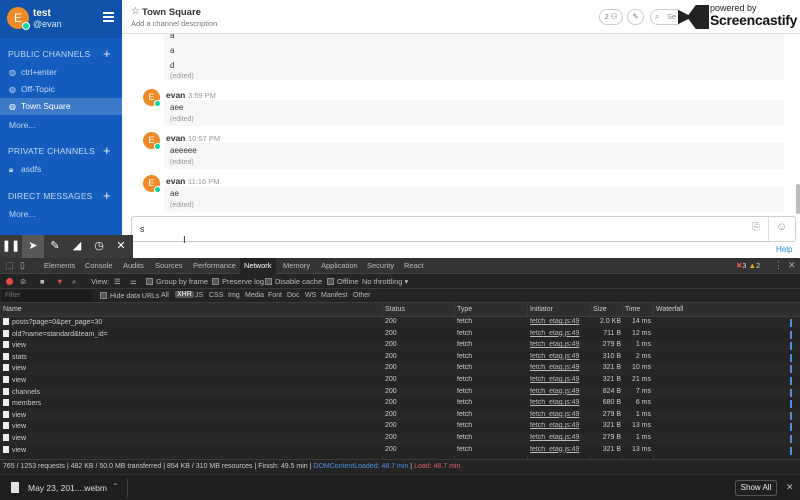 The height and width of the screenshot is (500, 800). What do you see at coordinates (400, 404) in the screenshot?
I see `table-row: members 200 fetch fetch_etag.js:49 680 B 6 ms` at bounding box center [400, 404].